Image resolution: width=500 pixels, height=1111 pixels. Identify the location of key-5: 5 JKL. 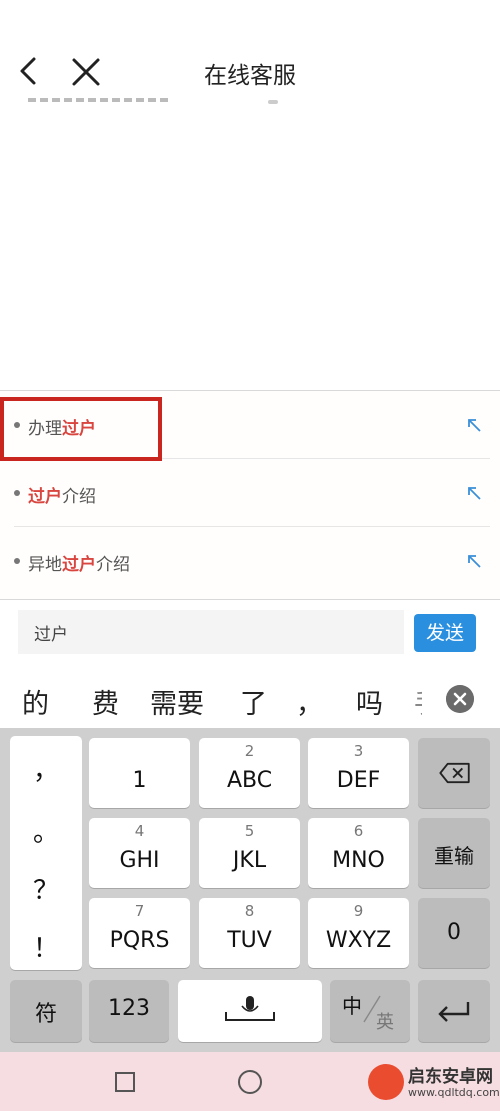
(249, 853).